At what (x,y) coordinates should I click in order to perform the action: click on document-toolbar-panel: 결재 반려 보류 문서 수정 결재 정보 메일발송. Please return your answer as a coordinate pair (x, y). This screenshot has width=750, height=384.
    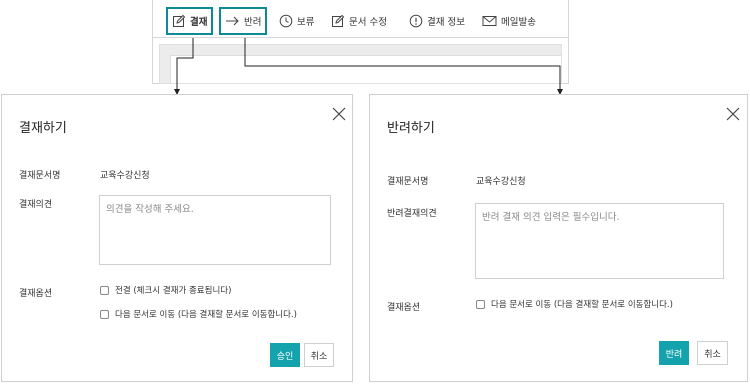
    Looking at the image, I should click on (360, 42).